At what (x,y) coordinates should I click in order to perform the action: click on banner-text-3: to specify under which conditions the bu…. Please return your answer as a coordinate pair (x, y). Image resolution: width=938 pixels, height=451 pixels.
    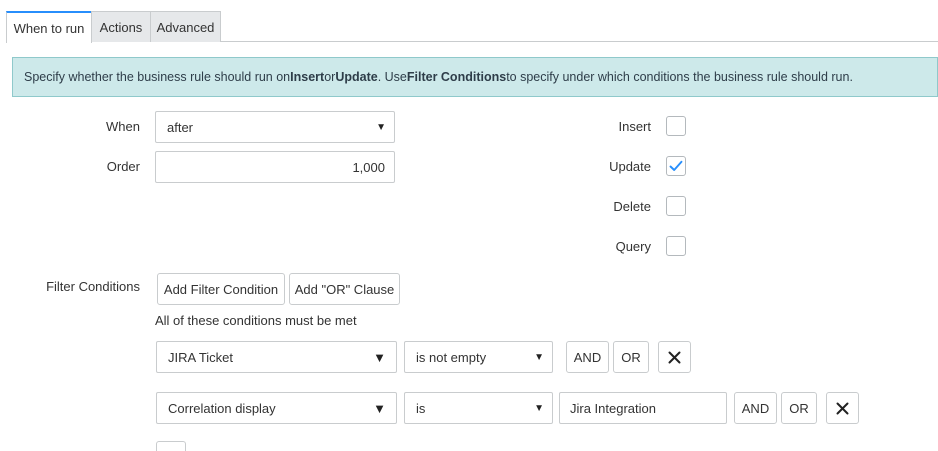
    Looking at the image, I should click on (679, 77).